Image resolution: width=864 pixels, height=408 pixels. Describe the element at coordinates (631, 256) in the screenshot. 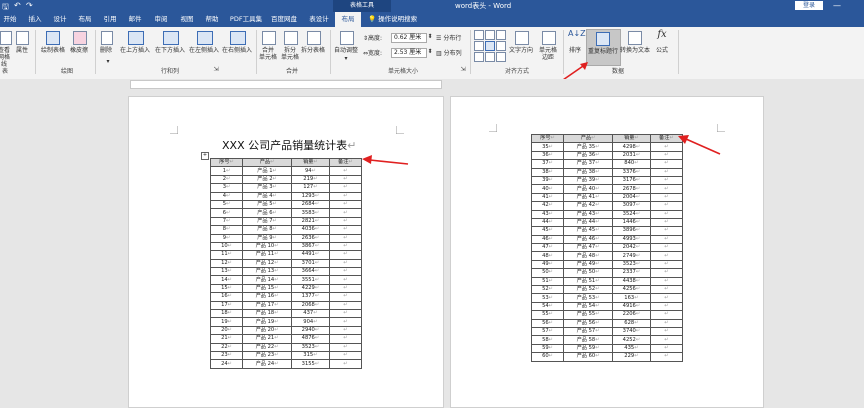

I see `table-cell: 2749↵` at that location.